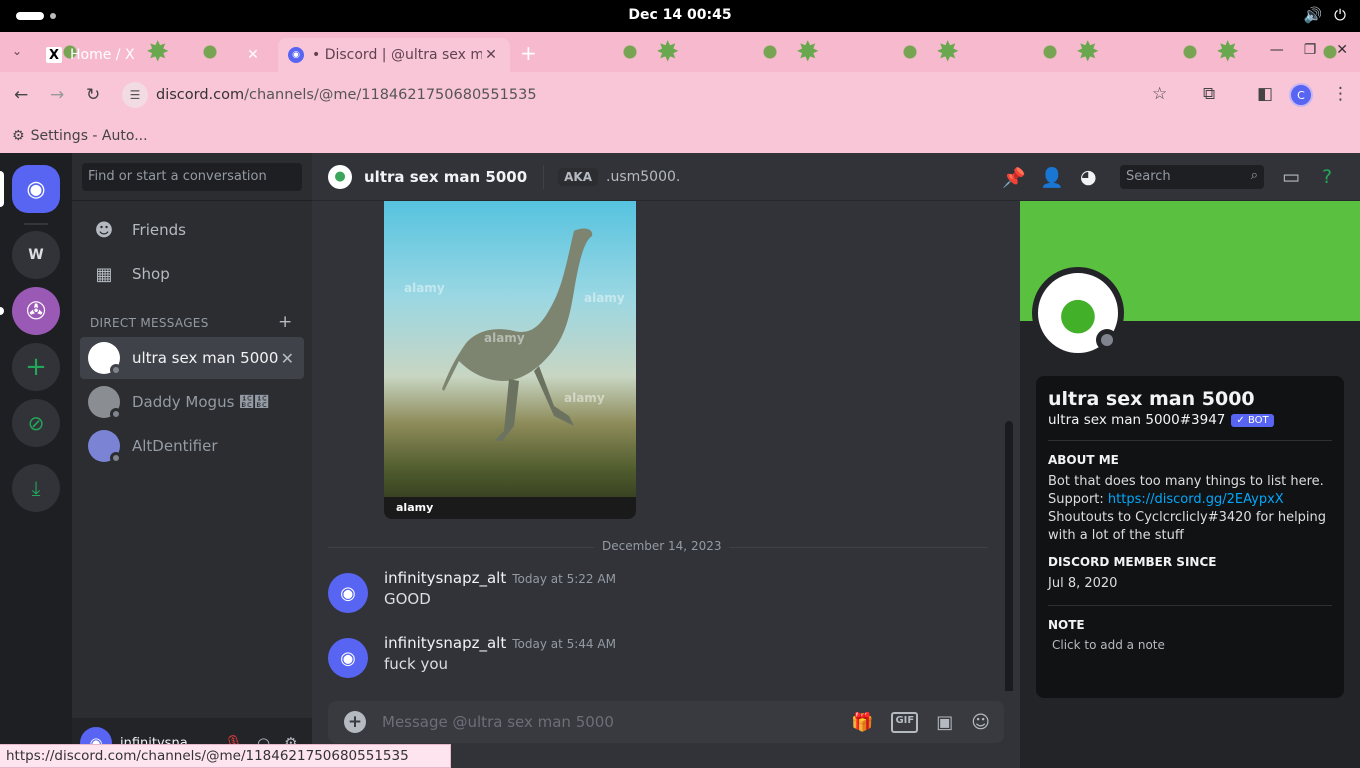 The height and width of the screenshot is (768, 1360). I want to click on gif-button: GIF, so click(905, 722).